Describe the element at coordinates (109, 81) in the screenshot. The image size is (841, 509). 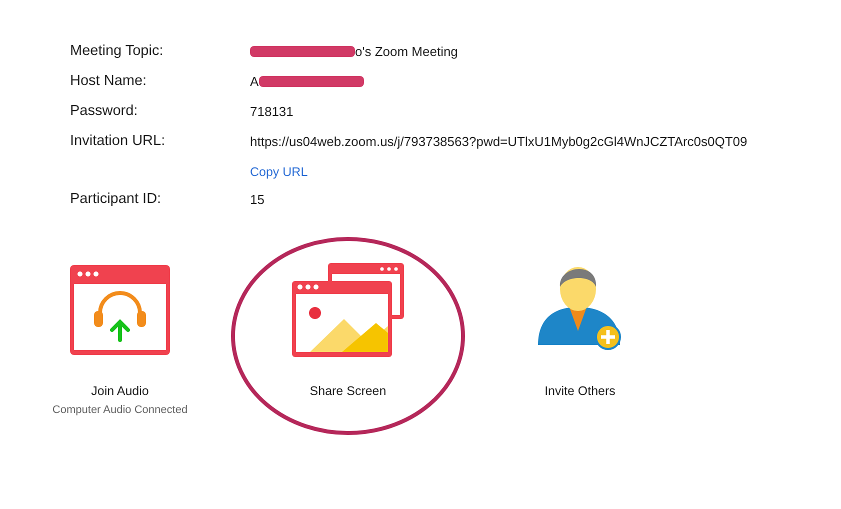
I see `field-label: Host Name:` at that location.